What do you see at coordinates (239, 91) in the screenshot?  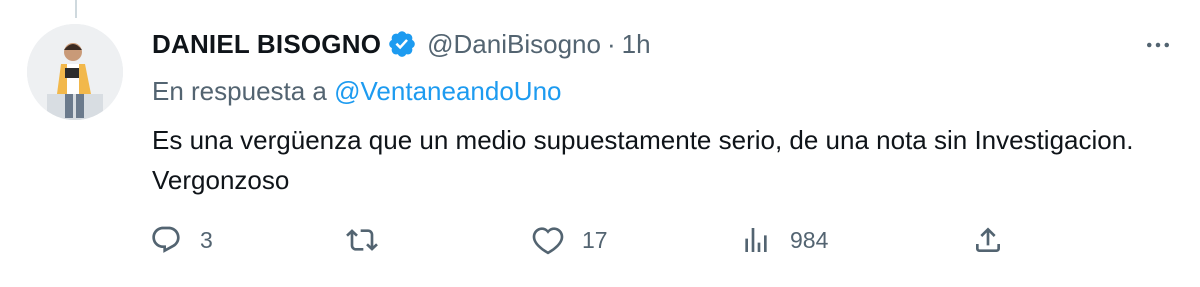 I see `reply-prefix: En respuesta a` at bounding box center [239, 91].